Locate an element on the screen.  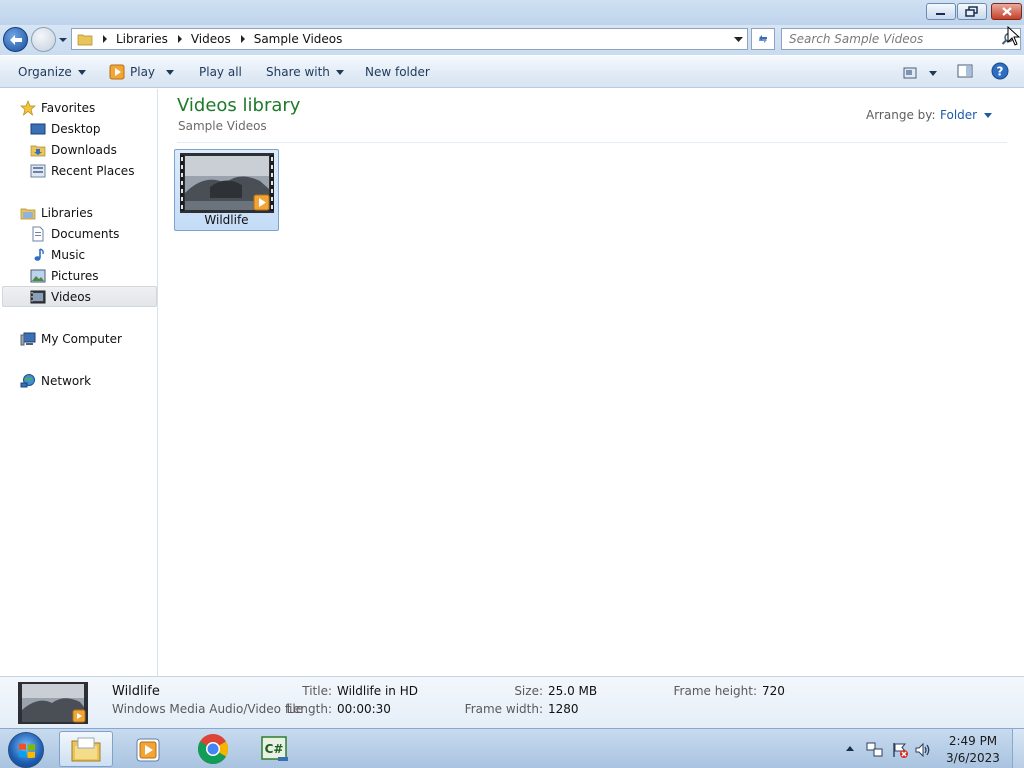
nav-desktop: Desktop is located at coordinates (65, 128).